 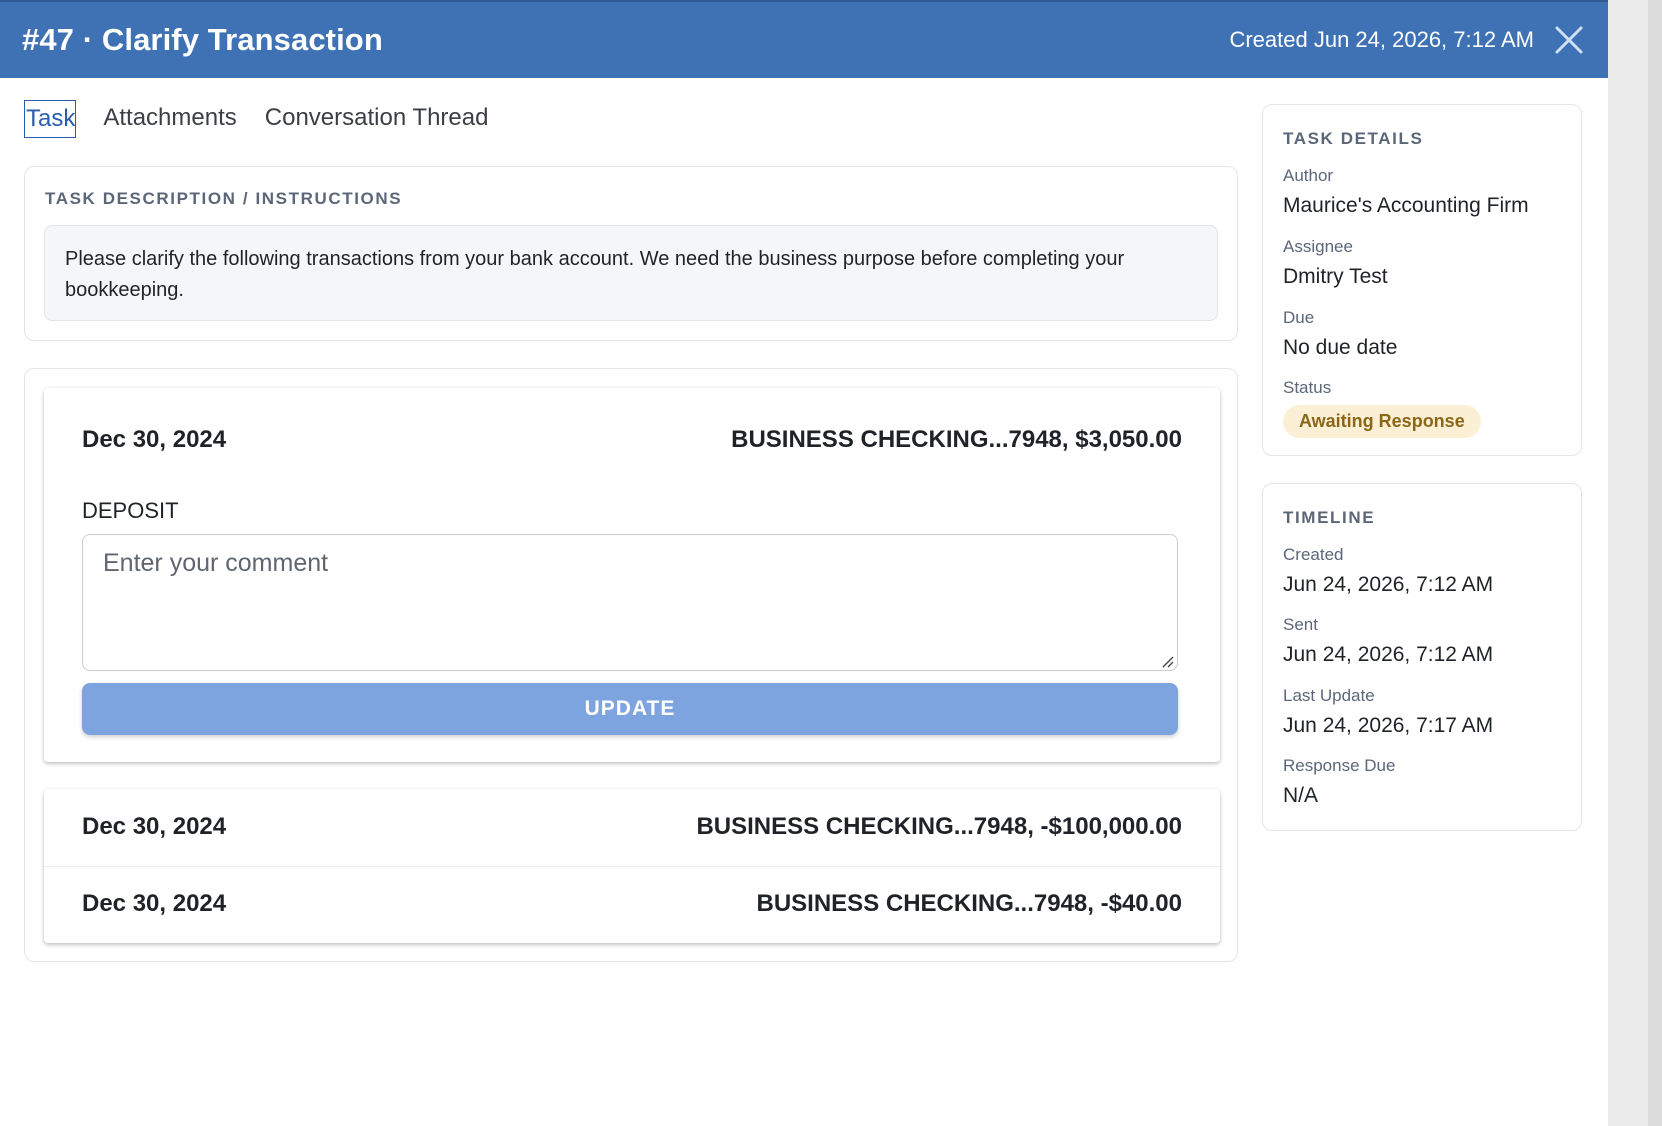 I want to click on section-label: TIMELINE, so click(x=1329, y=517).